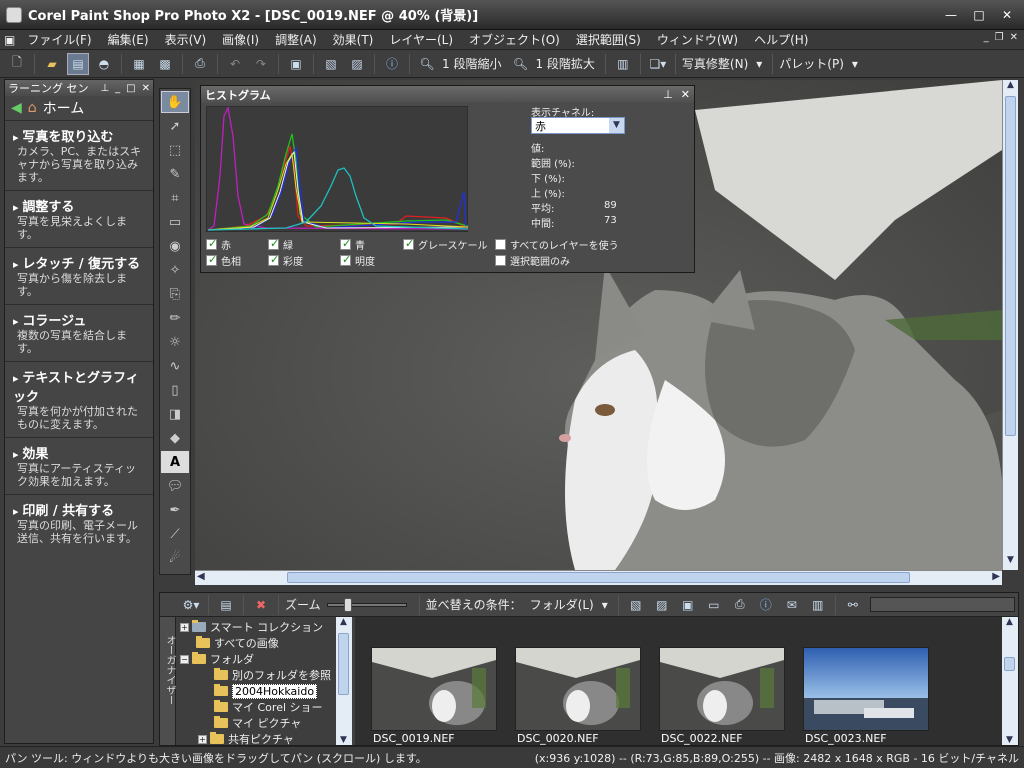  Describe the element at coordinates (117, 88) in the screenshot. I see `minimize-icon: _` at that location.